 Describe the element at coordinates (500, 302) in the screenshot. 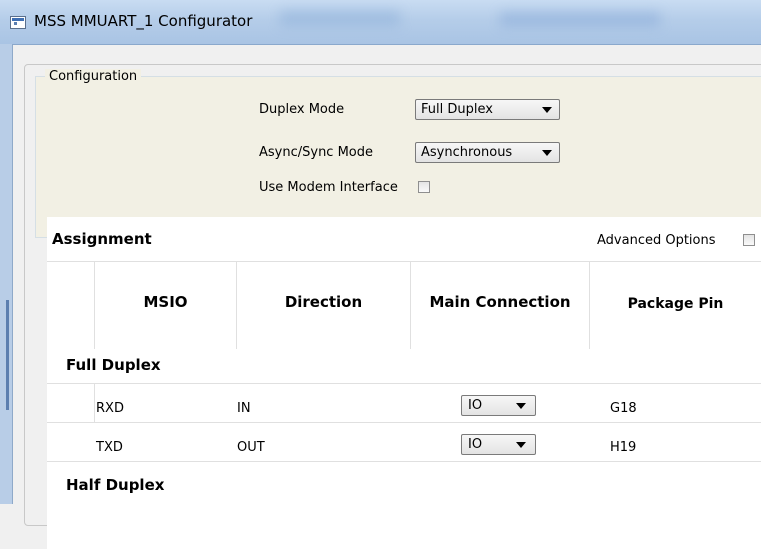

I see `column-header-main-connection: Main Connection` at that location.